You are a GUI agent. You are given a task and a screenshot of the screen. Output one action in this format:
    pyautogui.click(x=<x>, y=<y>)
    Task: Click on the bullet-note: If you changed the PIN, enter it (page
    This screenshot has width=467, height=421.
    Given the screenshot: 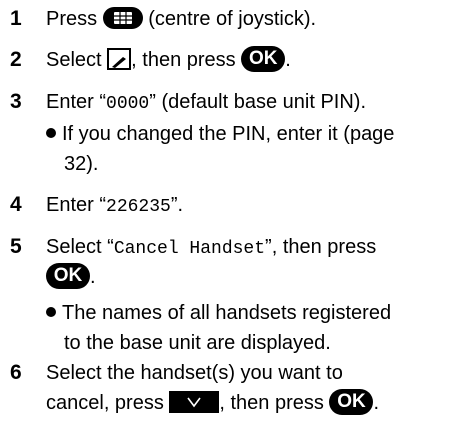 What is the action you would take?
    pyautogui.click(x=220, y=134)
    